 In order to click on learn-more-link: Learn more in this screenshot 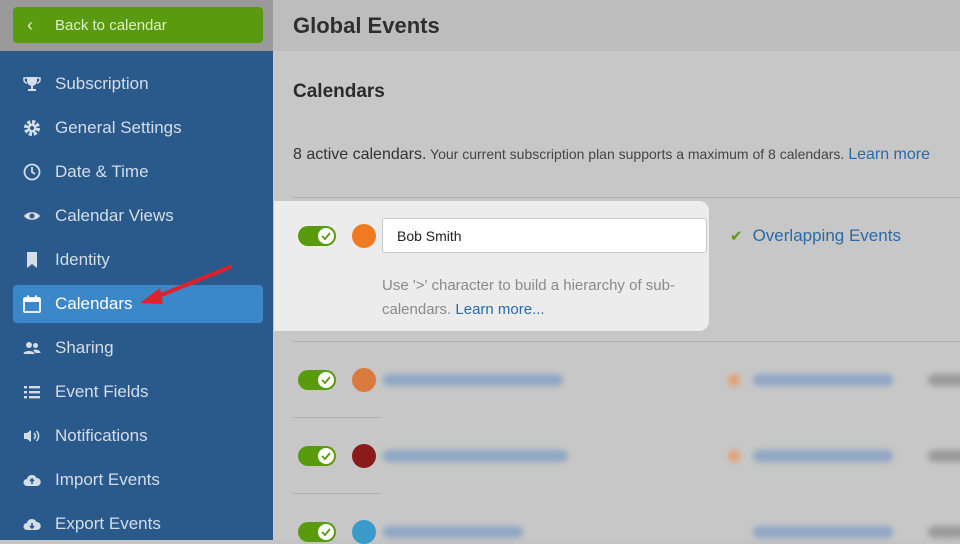, I will do `click(889, 154)`.